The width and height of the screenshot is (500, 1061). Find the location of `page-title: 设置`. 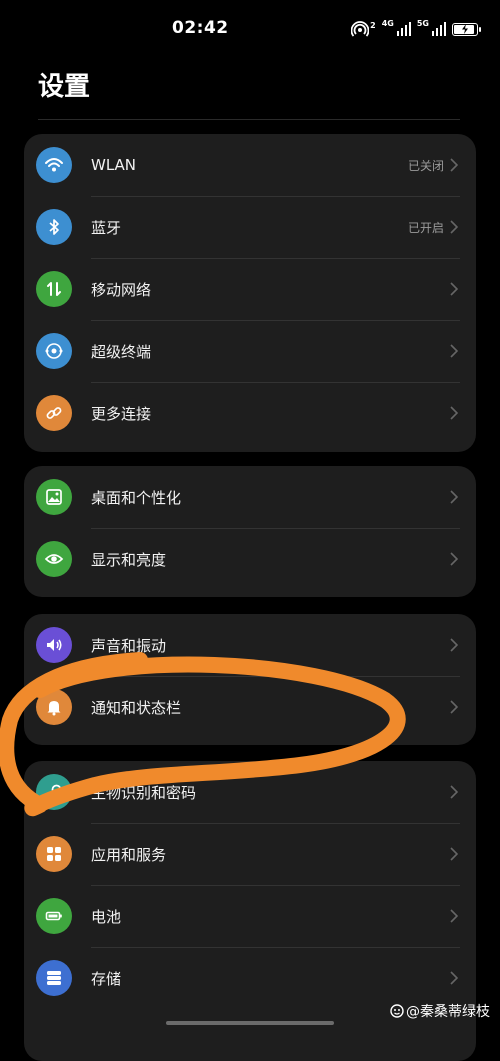

page-title: 设置 is located at coordinates (64, 87).